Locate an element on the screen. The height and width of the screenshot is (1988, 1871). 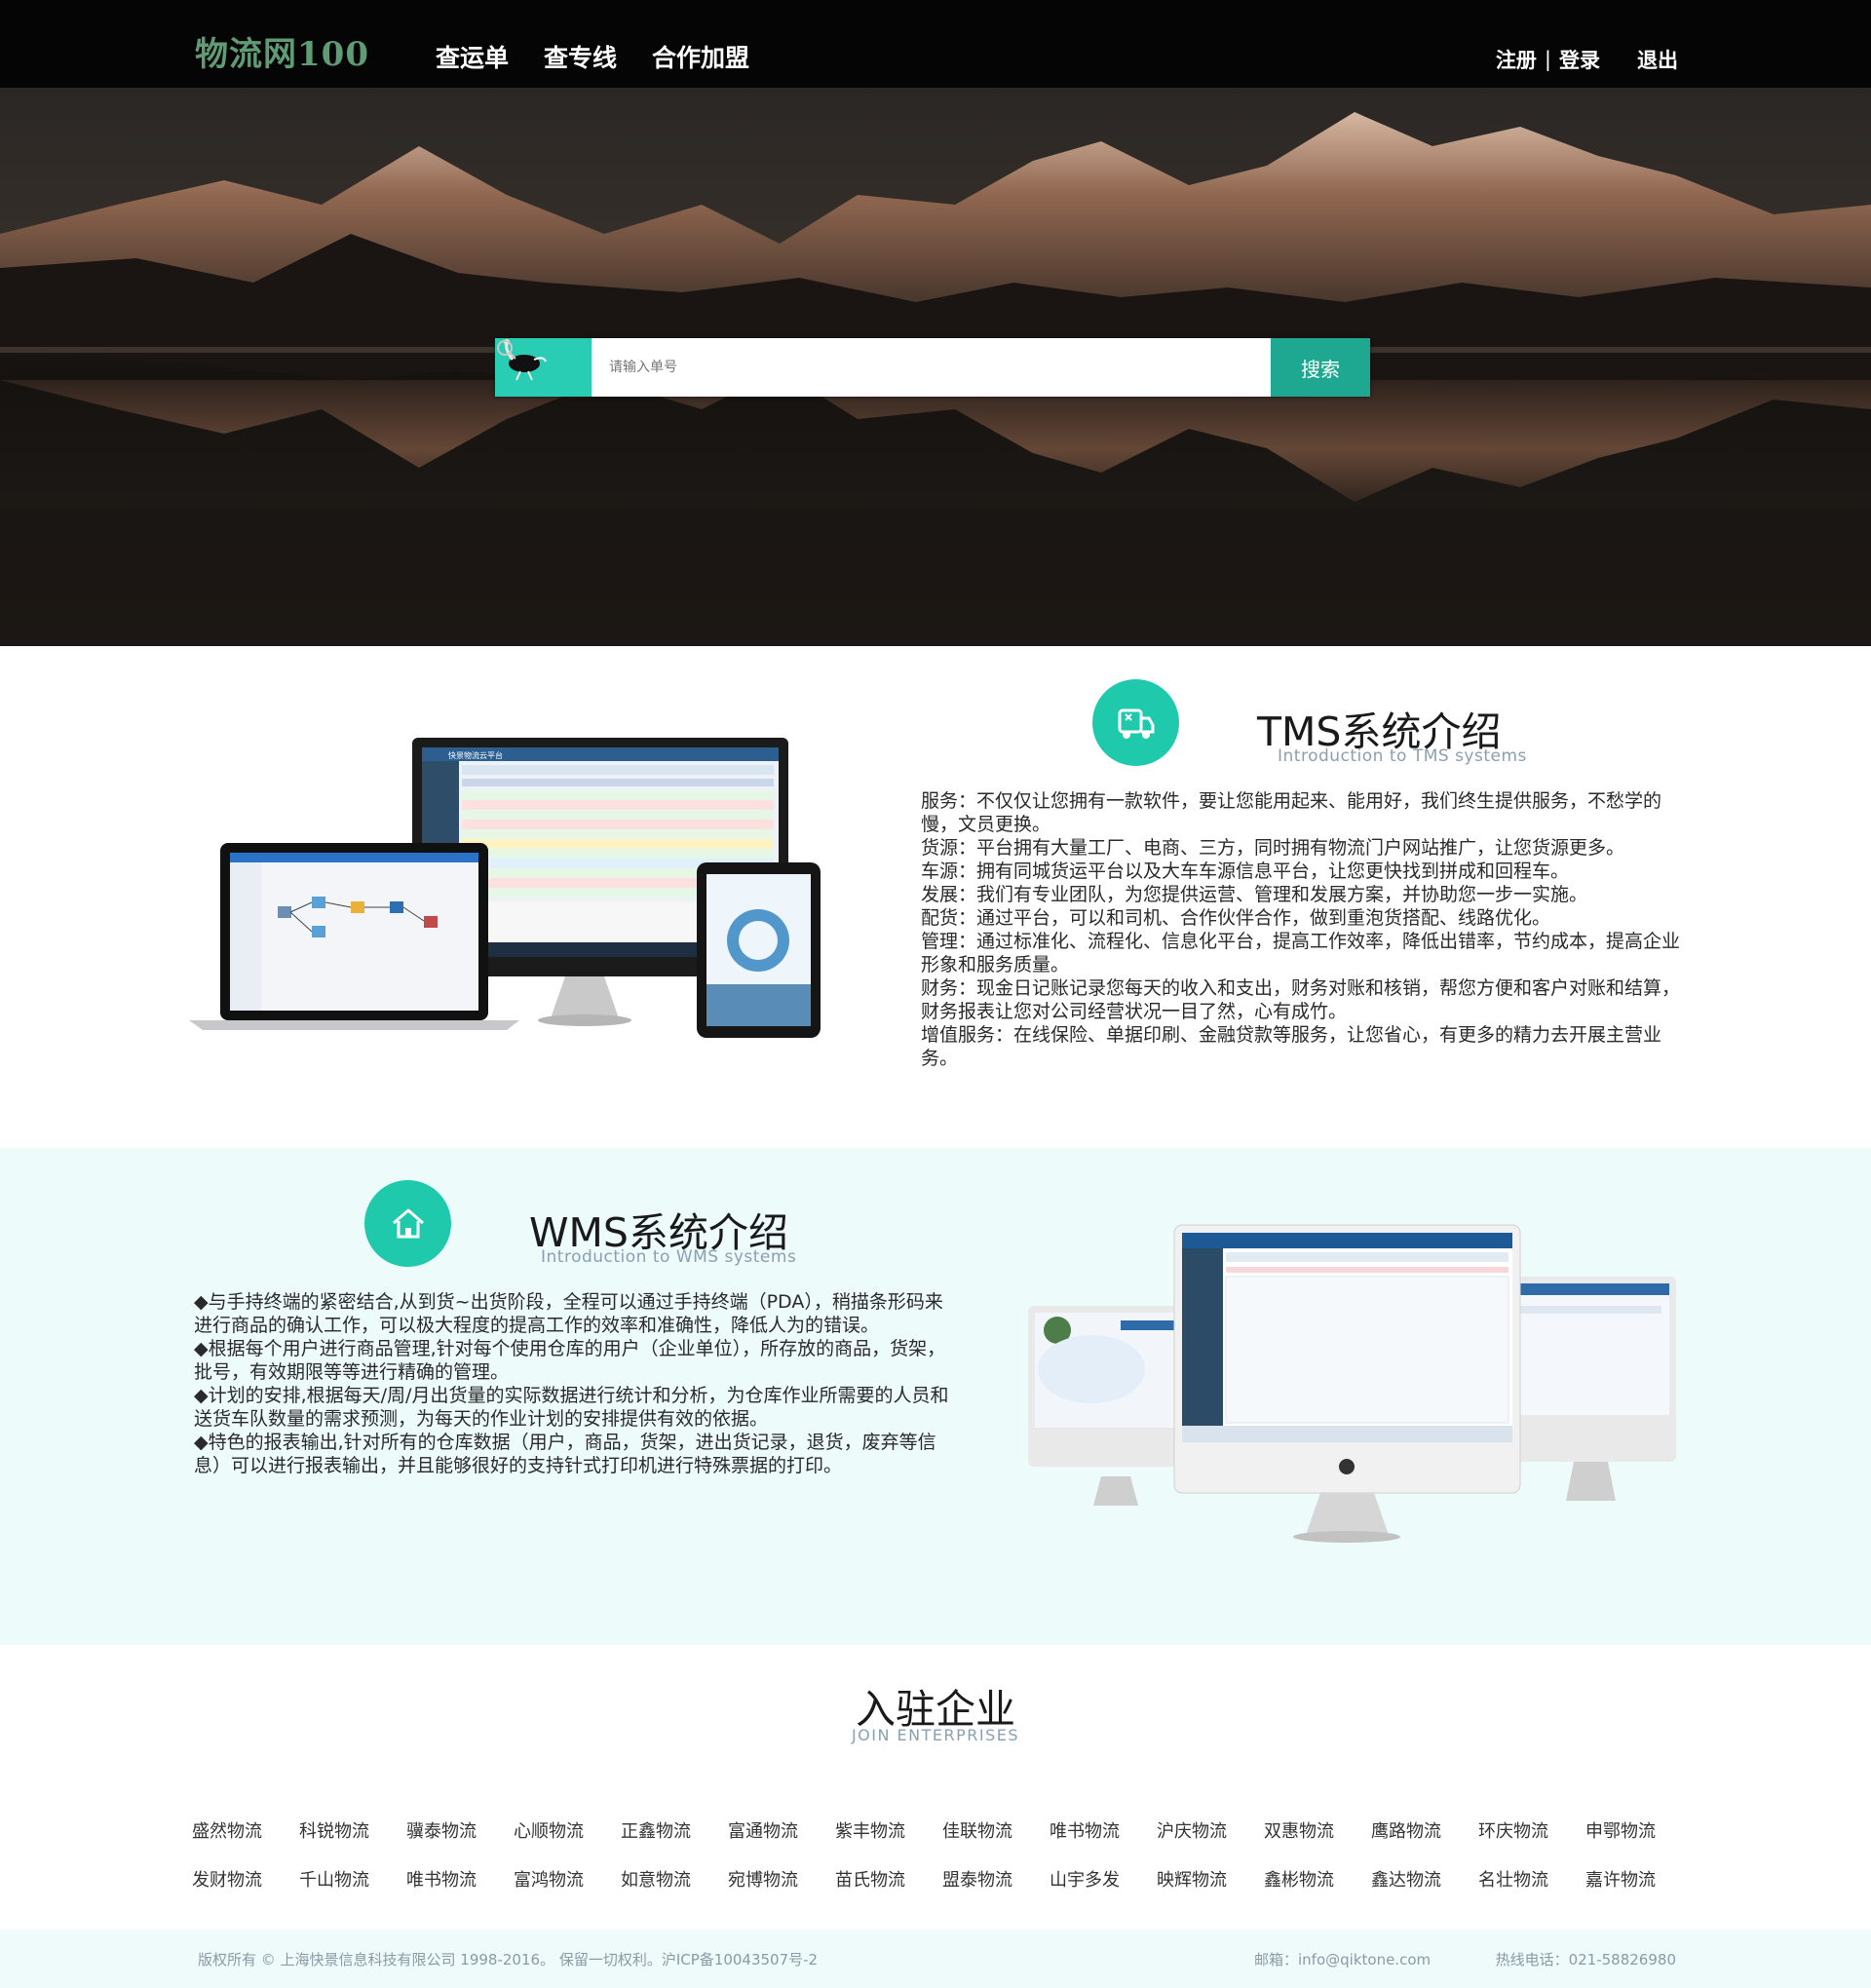
home-icon is located at coordinates (408, 1223).